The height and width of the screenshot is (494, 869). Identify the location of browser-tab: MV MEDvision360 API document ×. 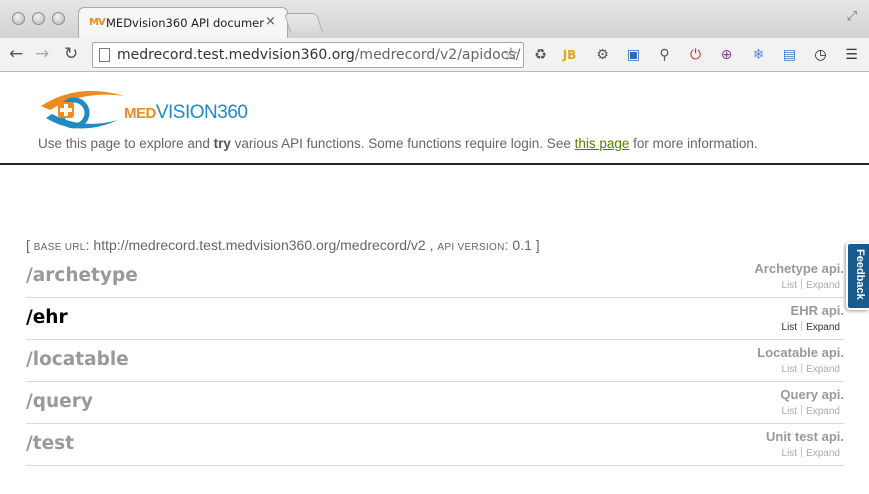
(183, 23).